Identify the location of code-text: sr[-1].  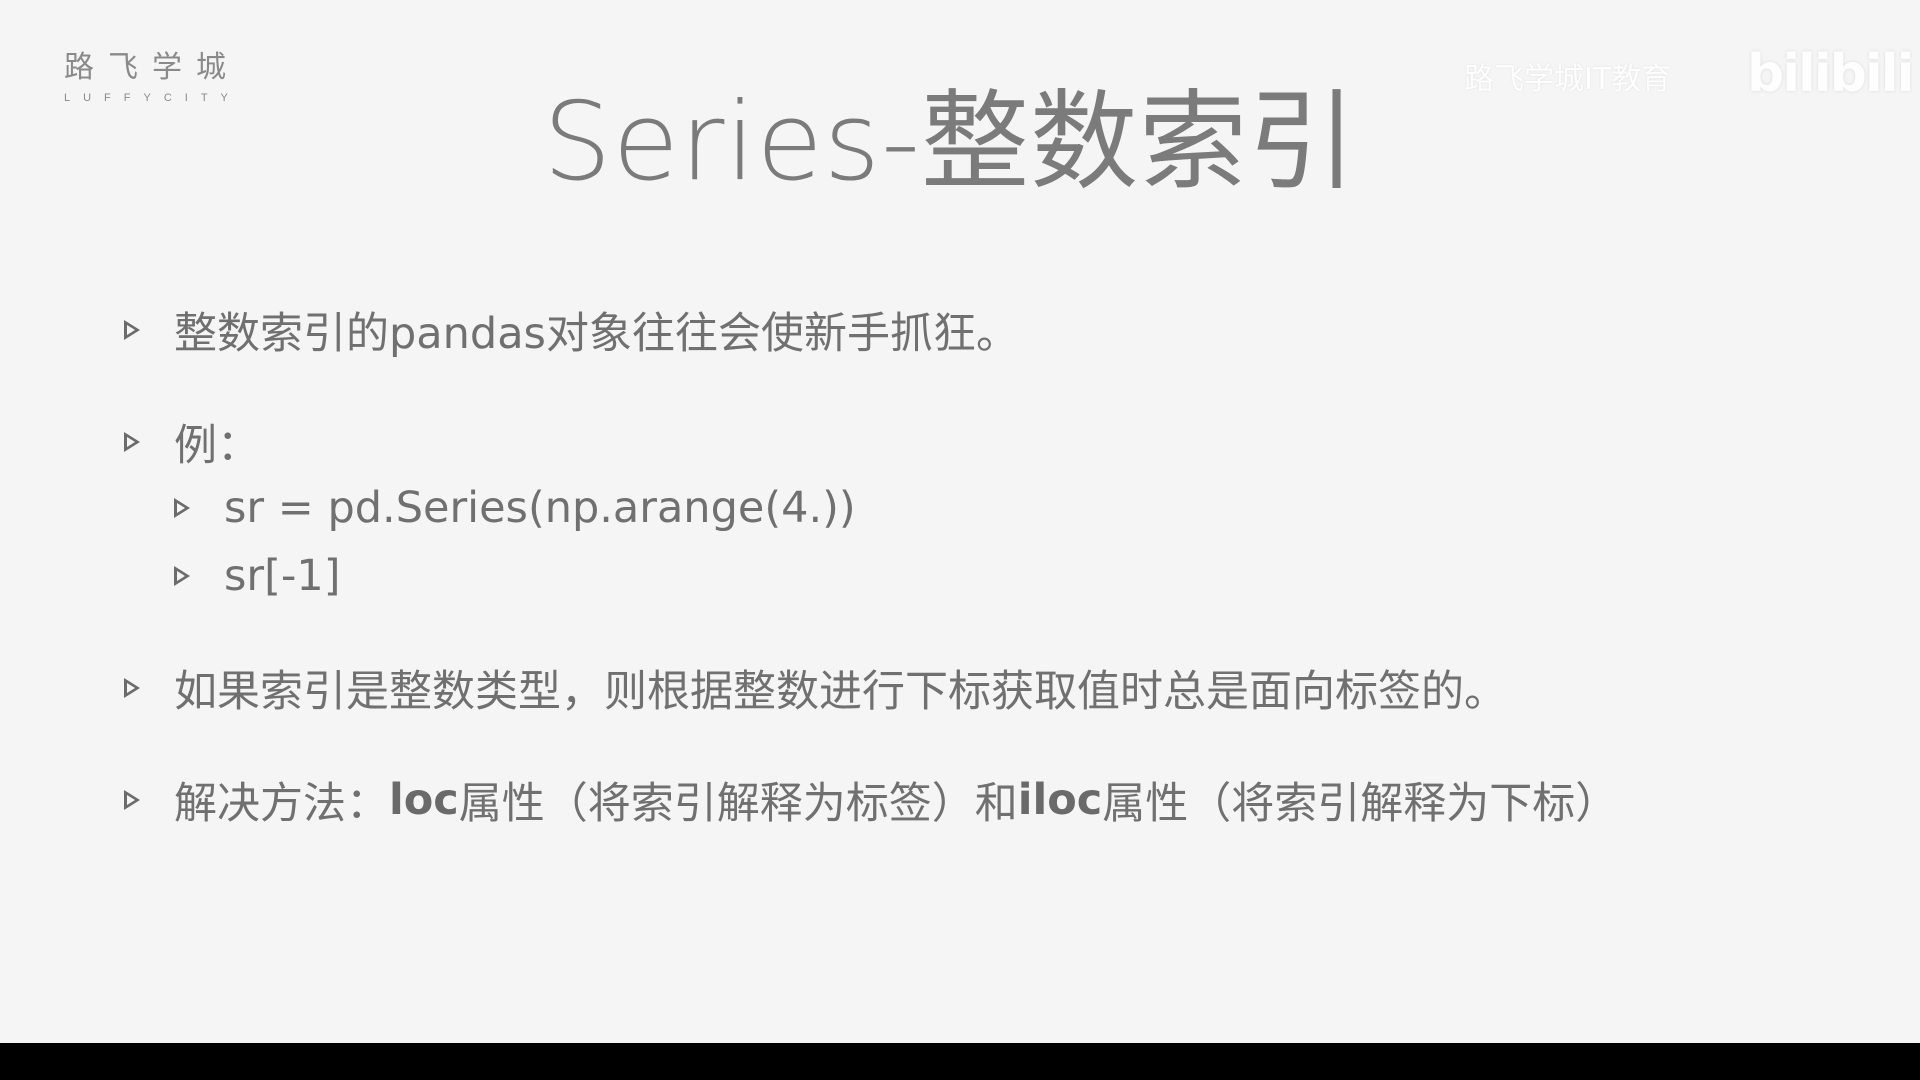
(282, 576).